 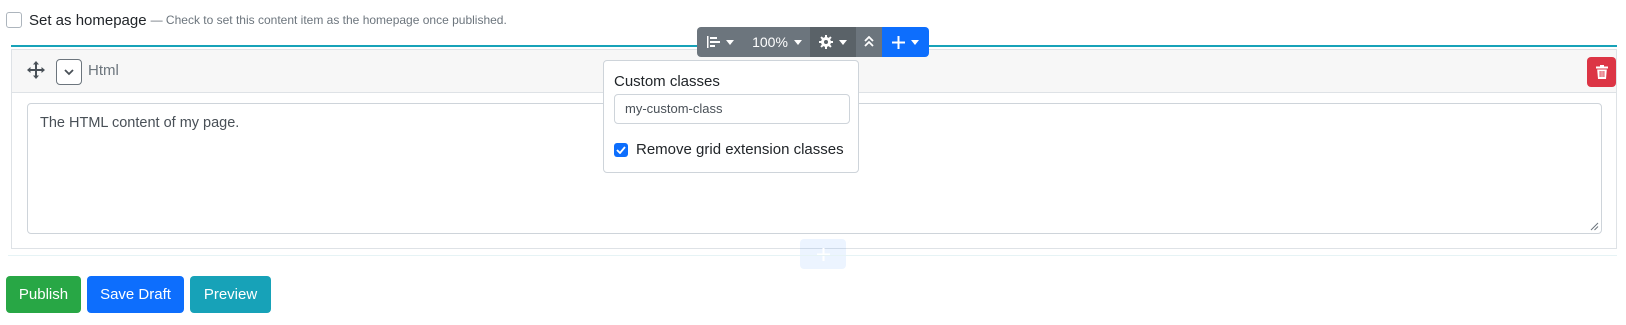 What do you see at coordinates (826, 42) in the screenshot?
I see `gear-icon` at bounding box center [826, 42].